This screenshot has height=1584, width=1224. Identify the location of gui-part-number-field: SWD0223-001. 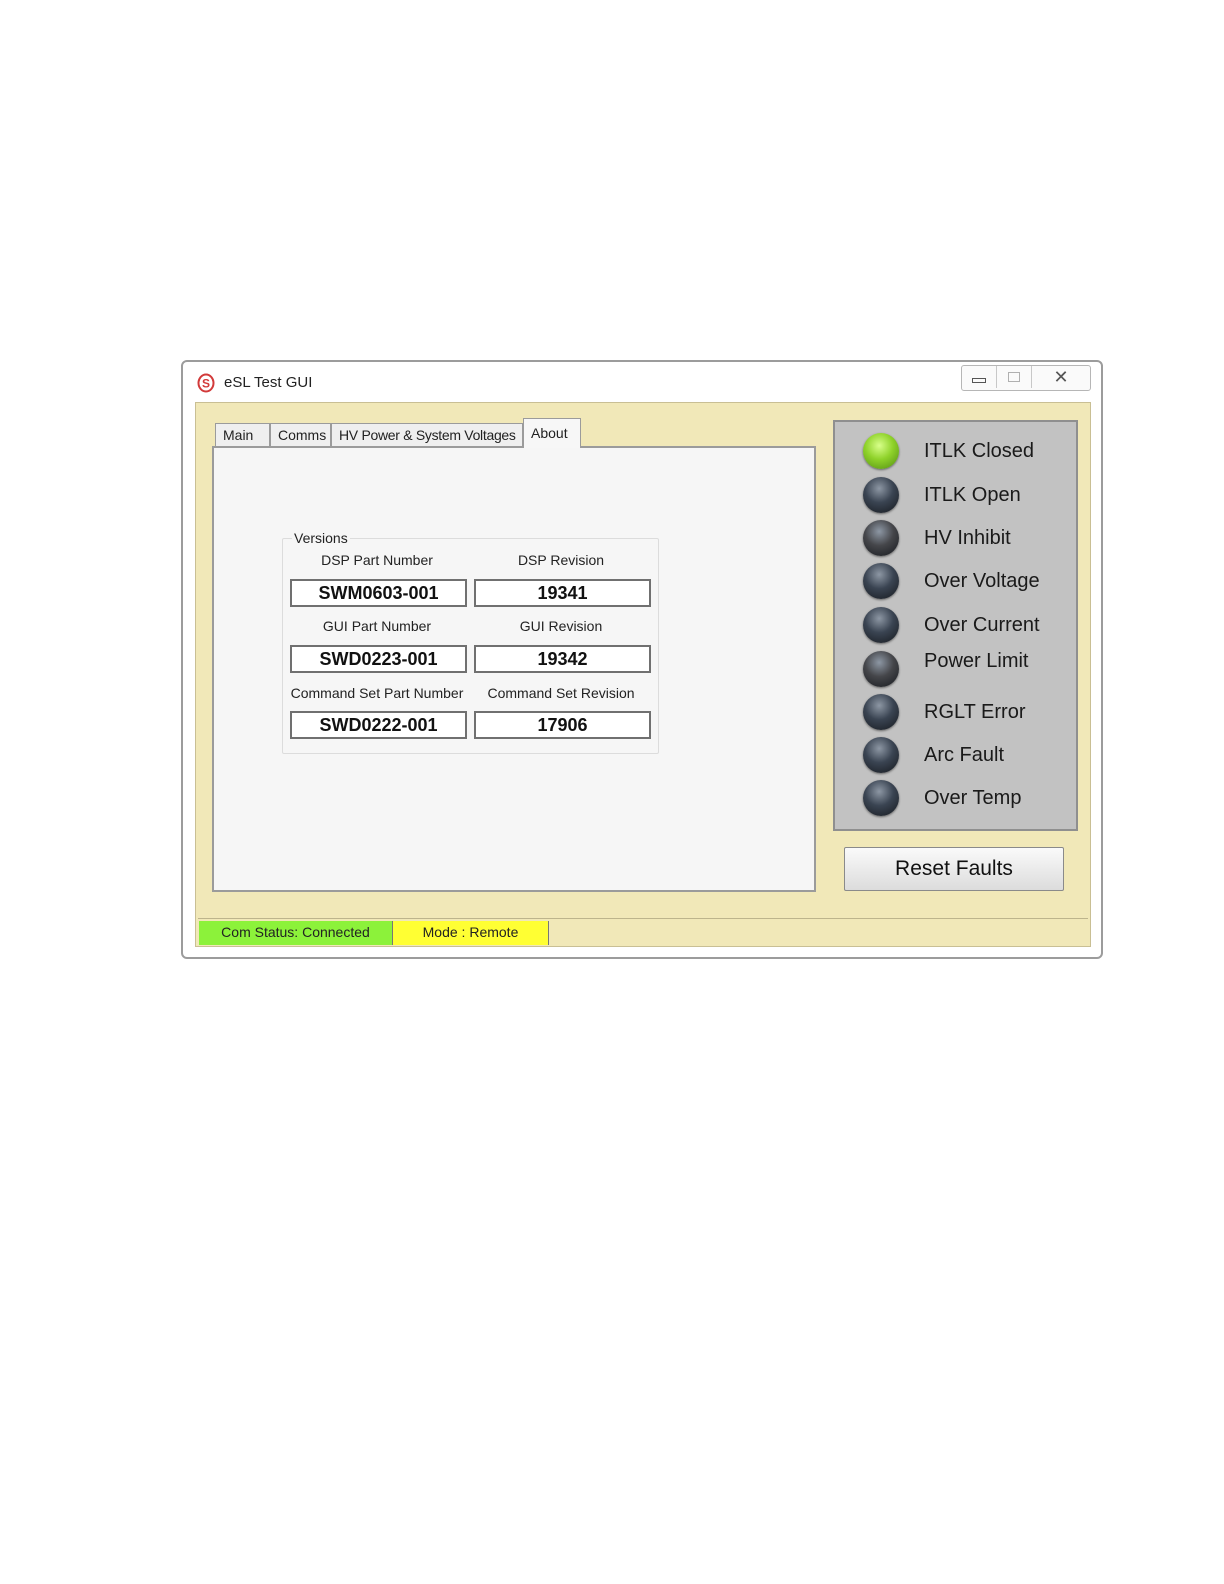
(378, 659).